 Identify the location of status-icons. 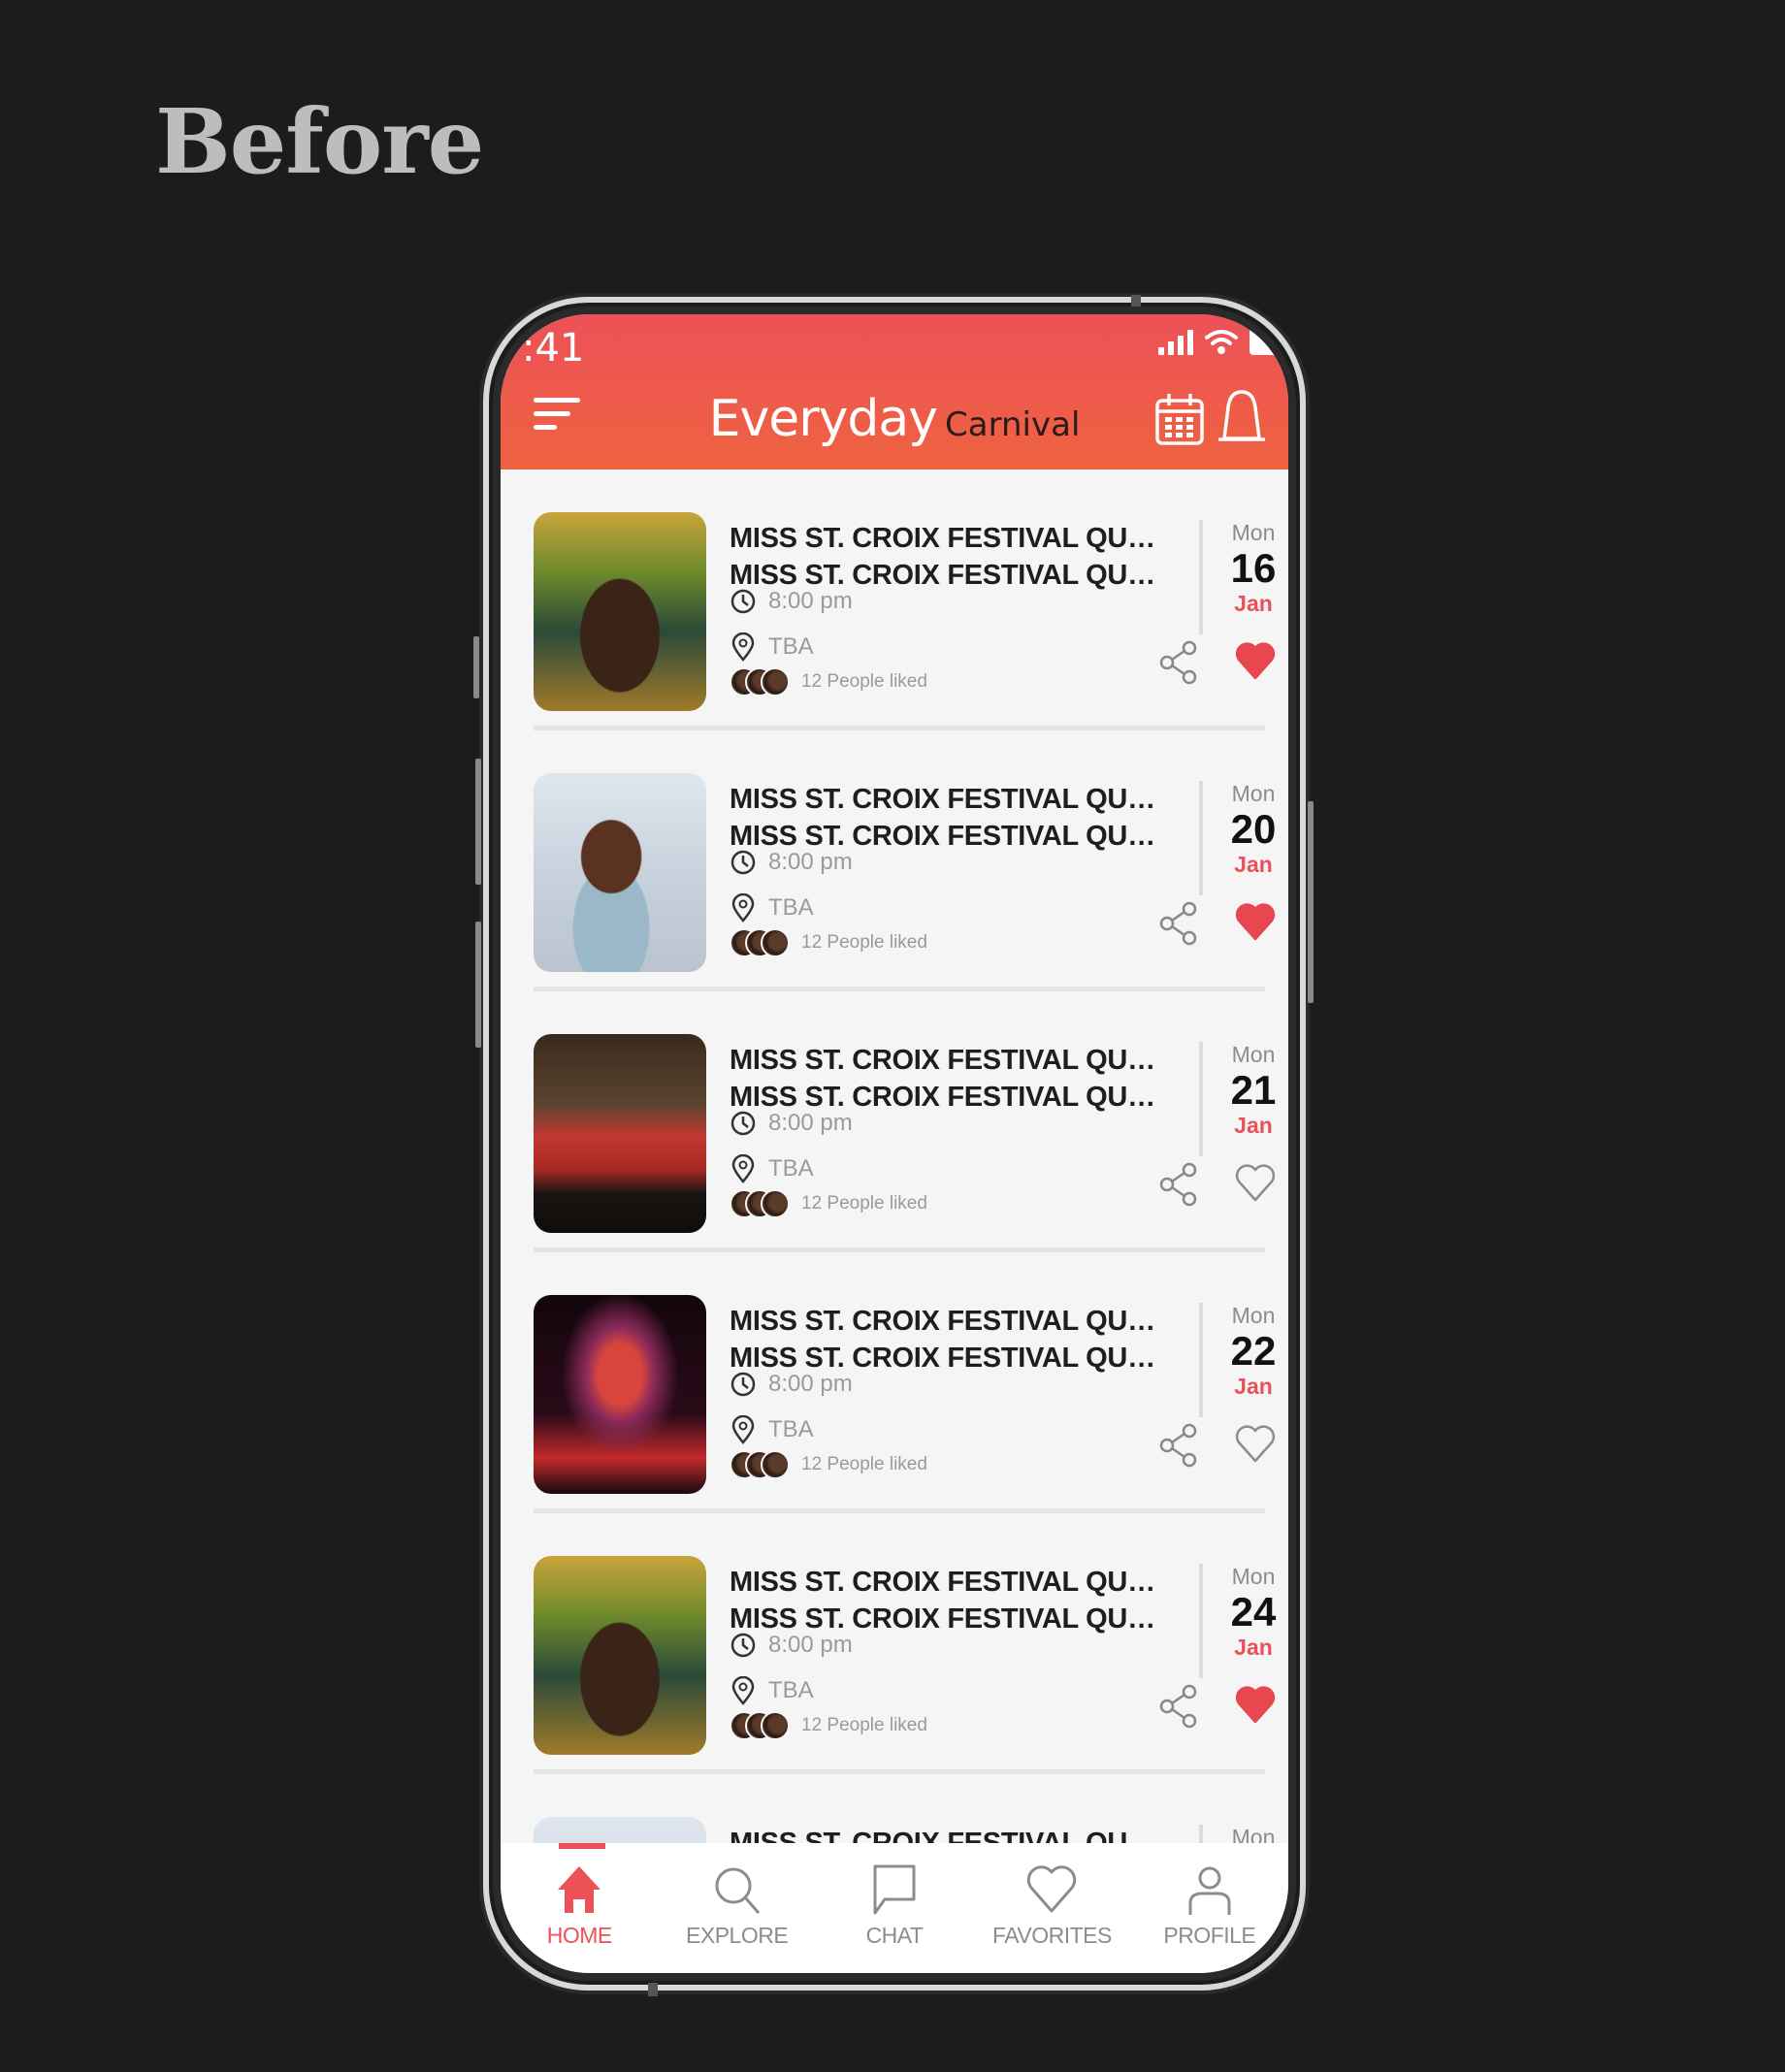
(1223, 341).